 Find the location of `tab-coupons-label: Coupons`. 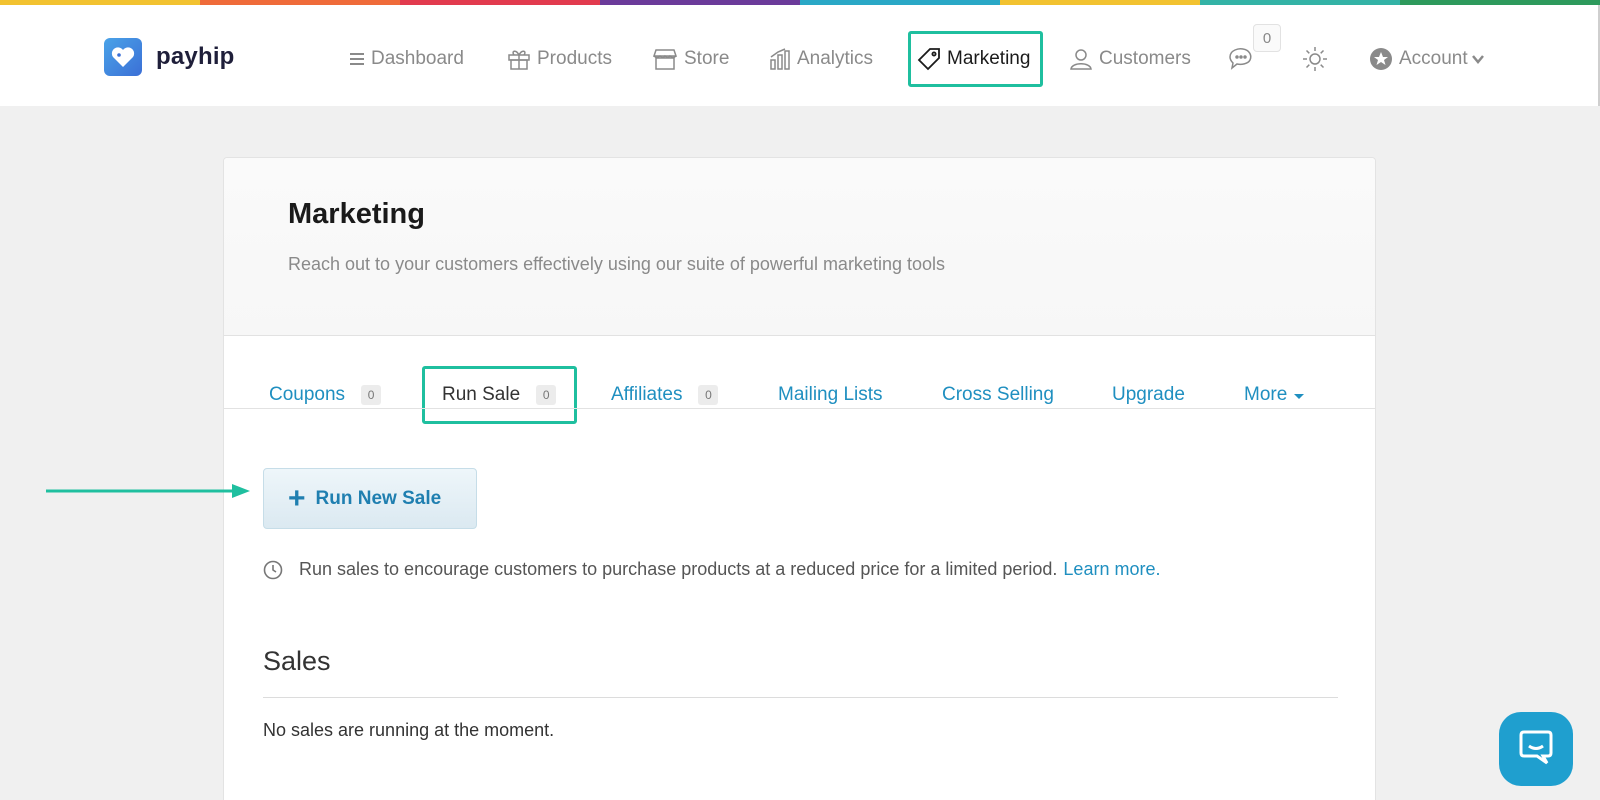

tab-coupons-label: Coupons is located at coordinates (307, 394).